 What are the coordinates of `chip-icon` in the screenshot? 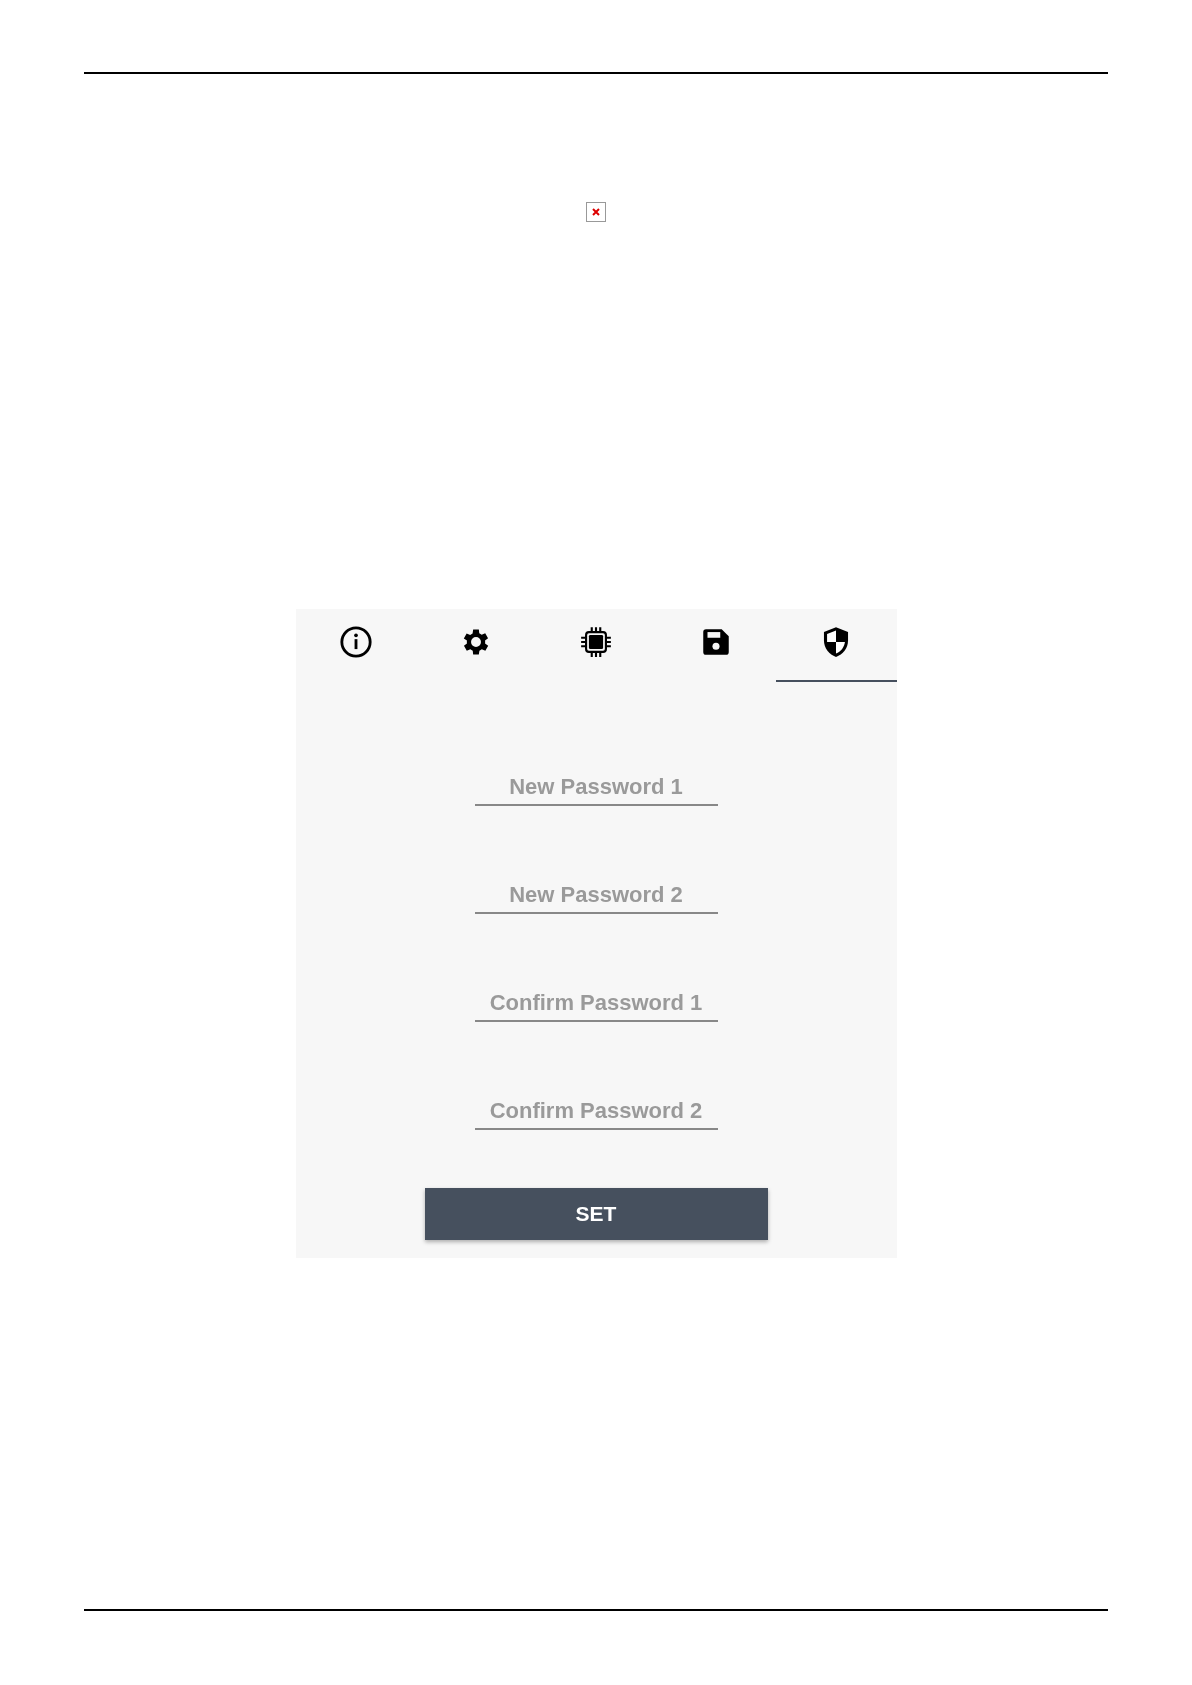 It's located at (596, 641).